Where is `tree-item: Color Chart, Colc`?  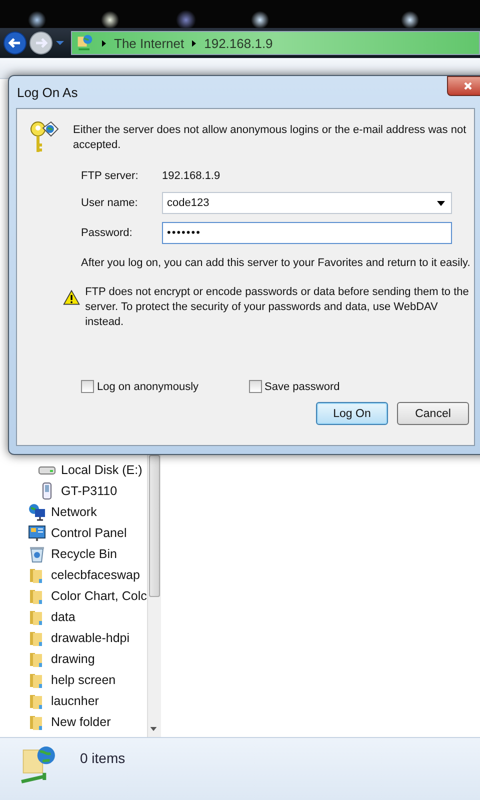 tree-item: Color Chart, Colc is located at coordinates (99, 595).